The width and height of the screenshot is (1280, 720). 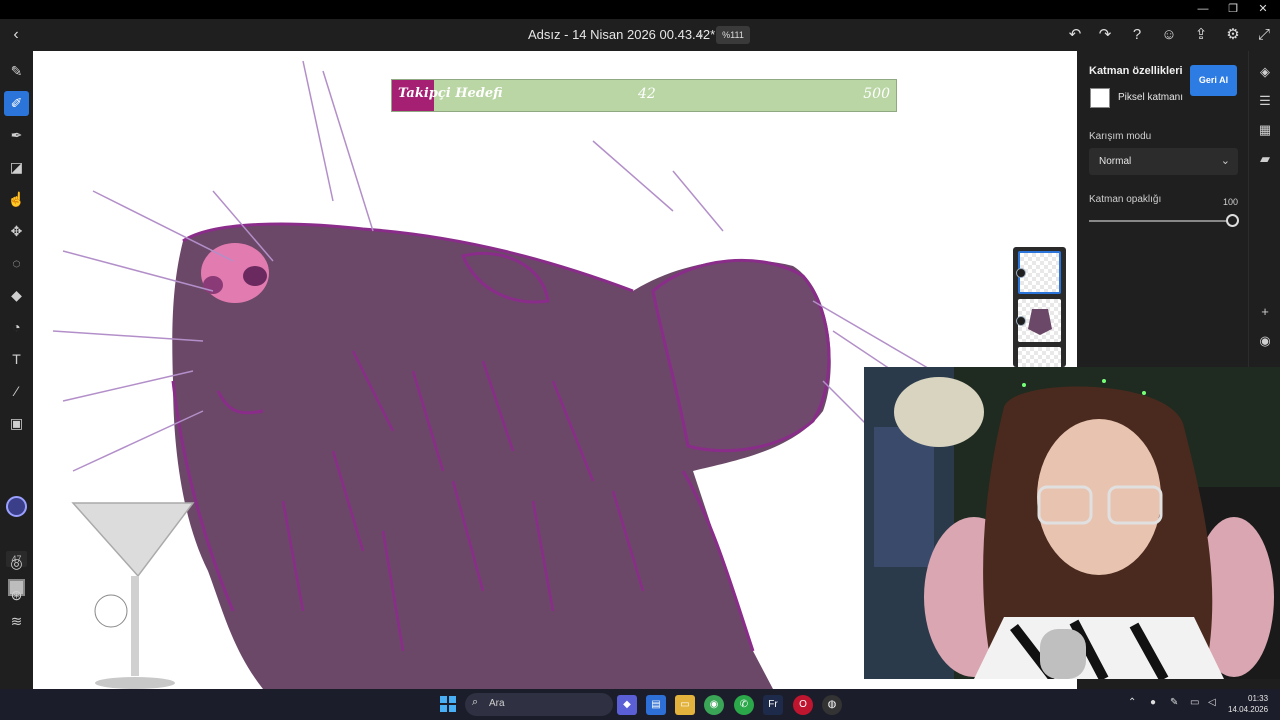 What do you see at coordinates (773, 705) in the screenshot?
I see `fresco-app-icon: Fr` at bounding box center [773, 705].